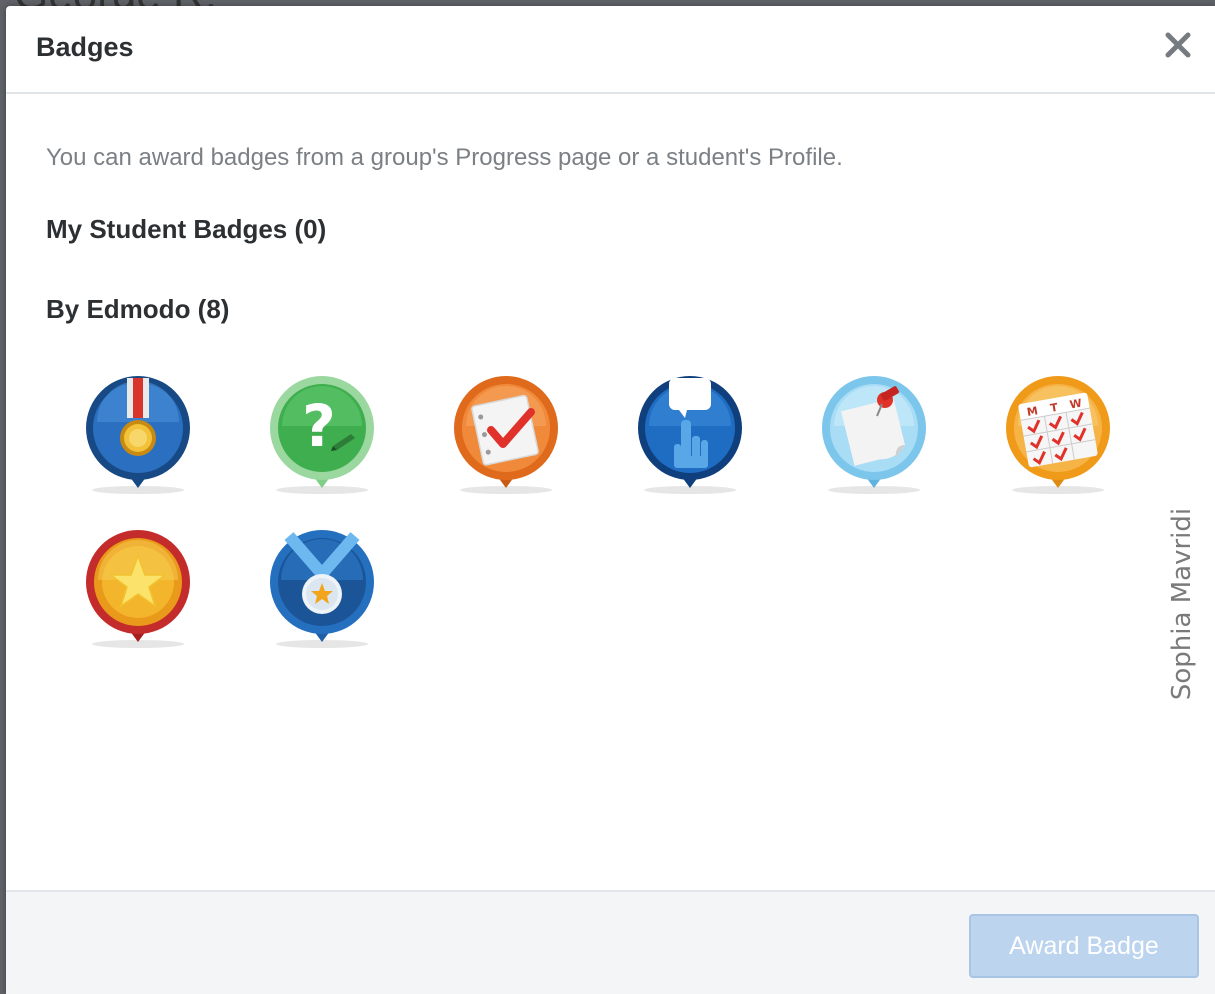 This screenshot has width=1215, height=994. I want to click on calendar-badge-icon: M T W, so click(1058, 435).